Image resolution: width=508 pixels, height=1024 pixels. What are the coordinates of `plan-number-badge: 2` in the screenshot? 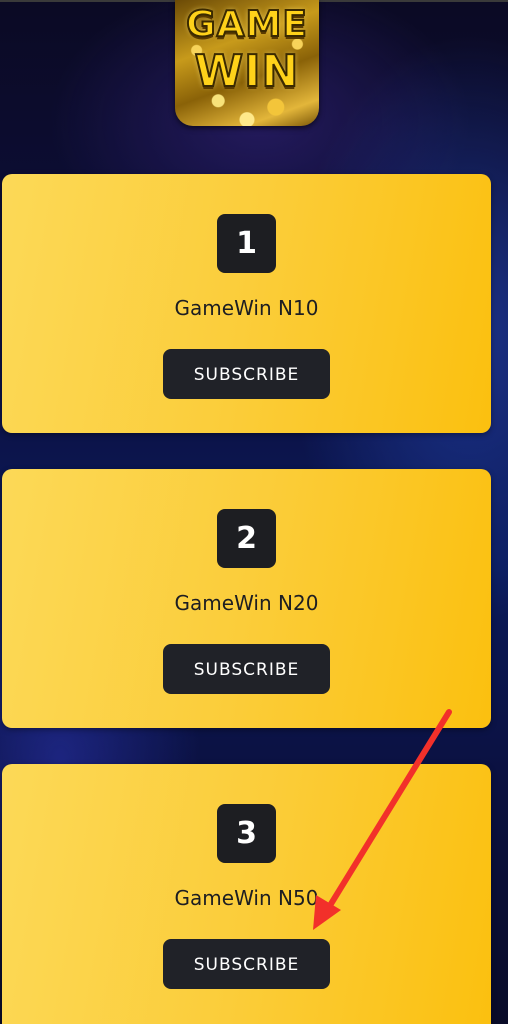 It's located at (246, 538).